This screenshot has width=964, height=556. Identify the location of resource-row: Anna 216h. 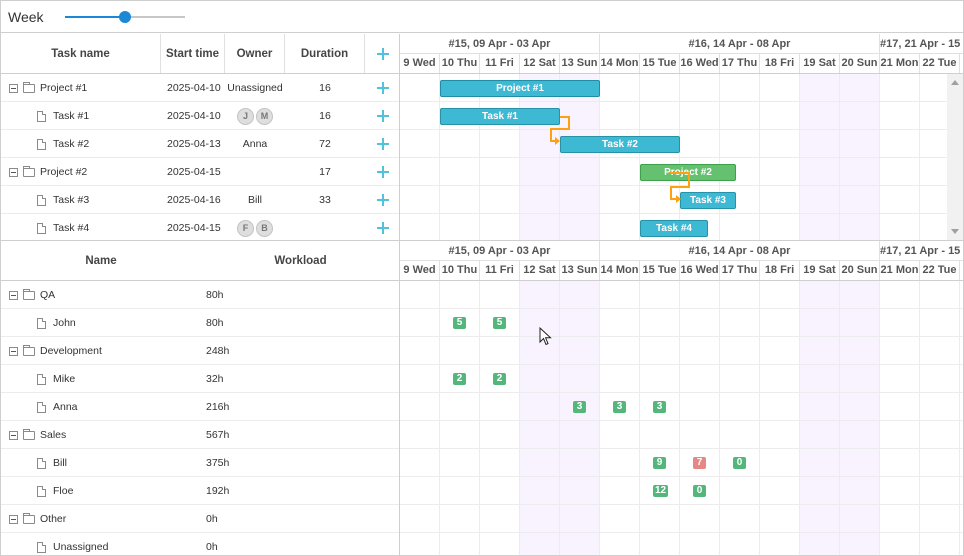
(200, 407).